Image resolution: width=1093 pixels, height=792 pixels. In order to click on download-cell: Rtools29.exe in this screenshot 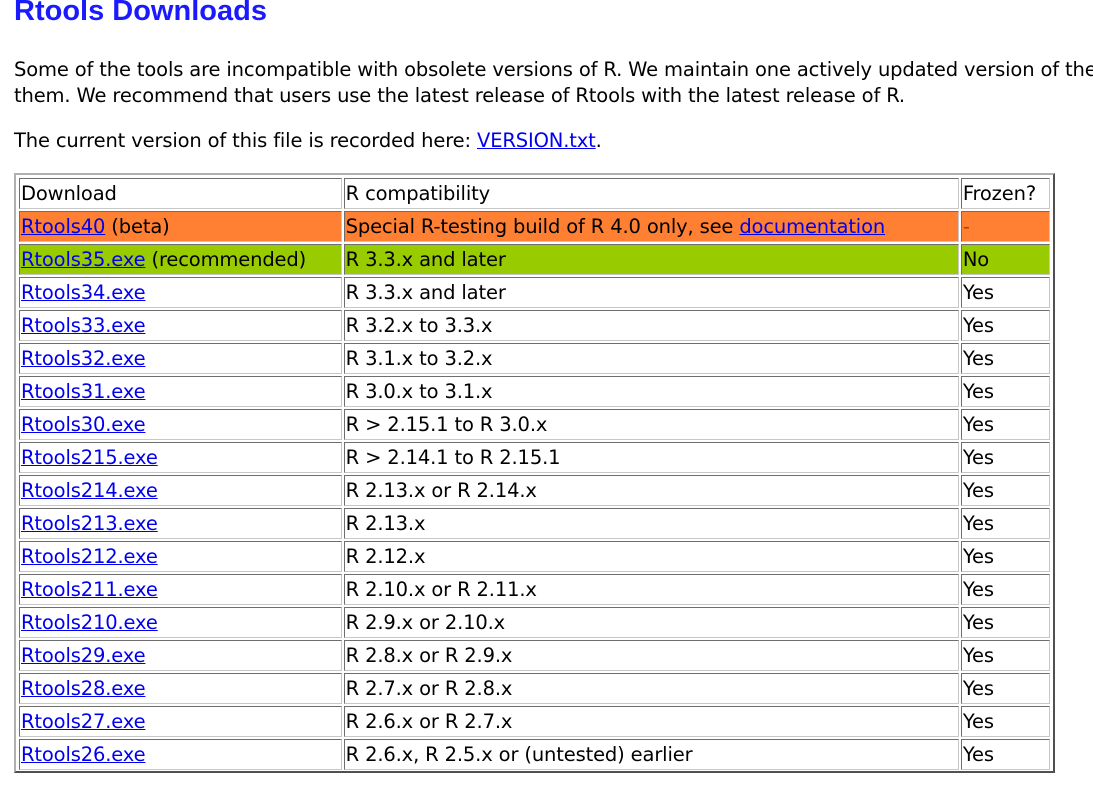, I will do `click(180, 655)`.